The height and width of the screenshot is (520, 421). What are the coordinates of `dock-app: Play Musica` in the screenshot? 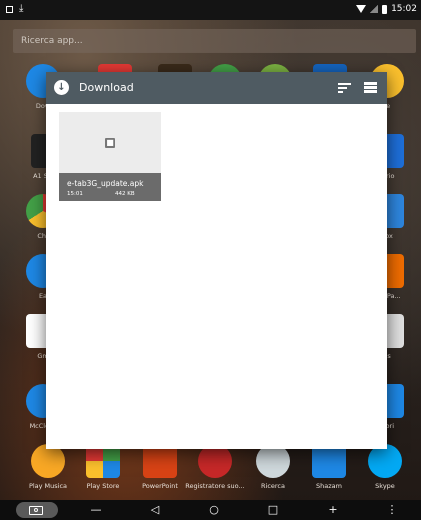 It's located at (48, 467).